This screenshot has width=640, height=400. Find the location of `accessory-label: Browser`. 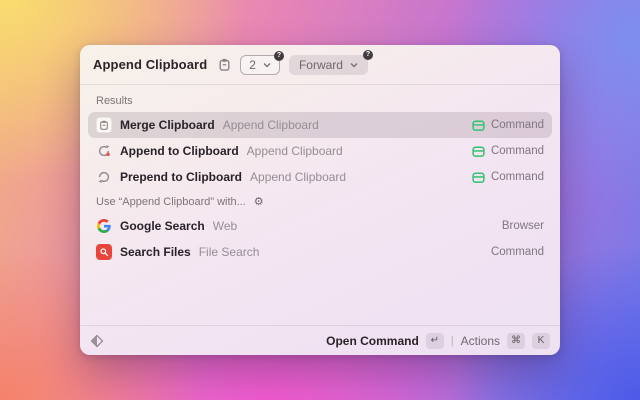

accessory-label: Browser is located at coordinates (522, 226).